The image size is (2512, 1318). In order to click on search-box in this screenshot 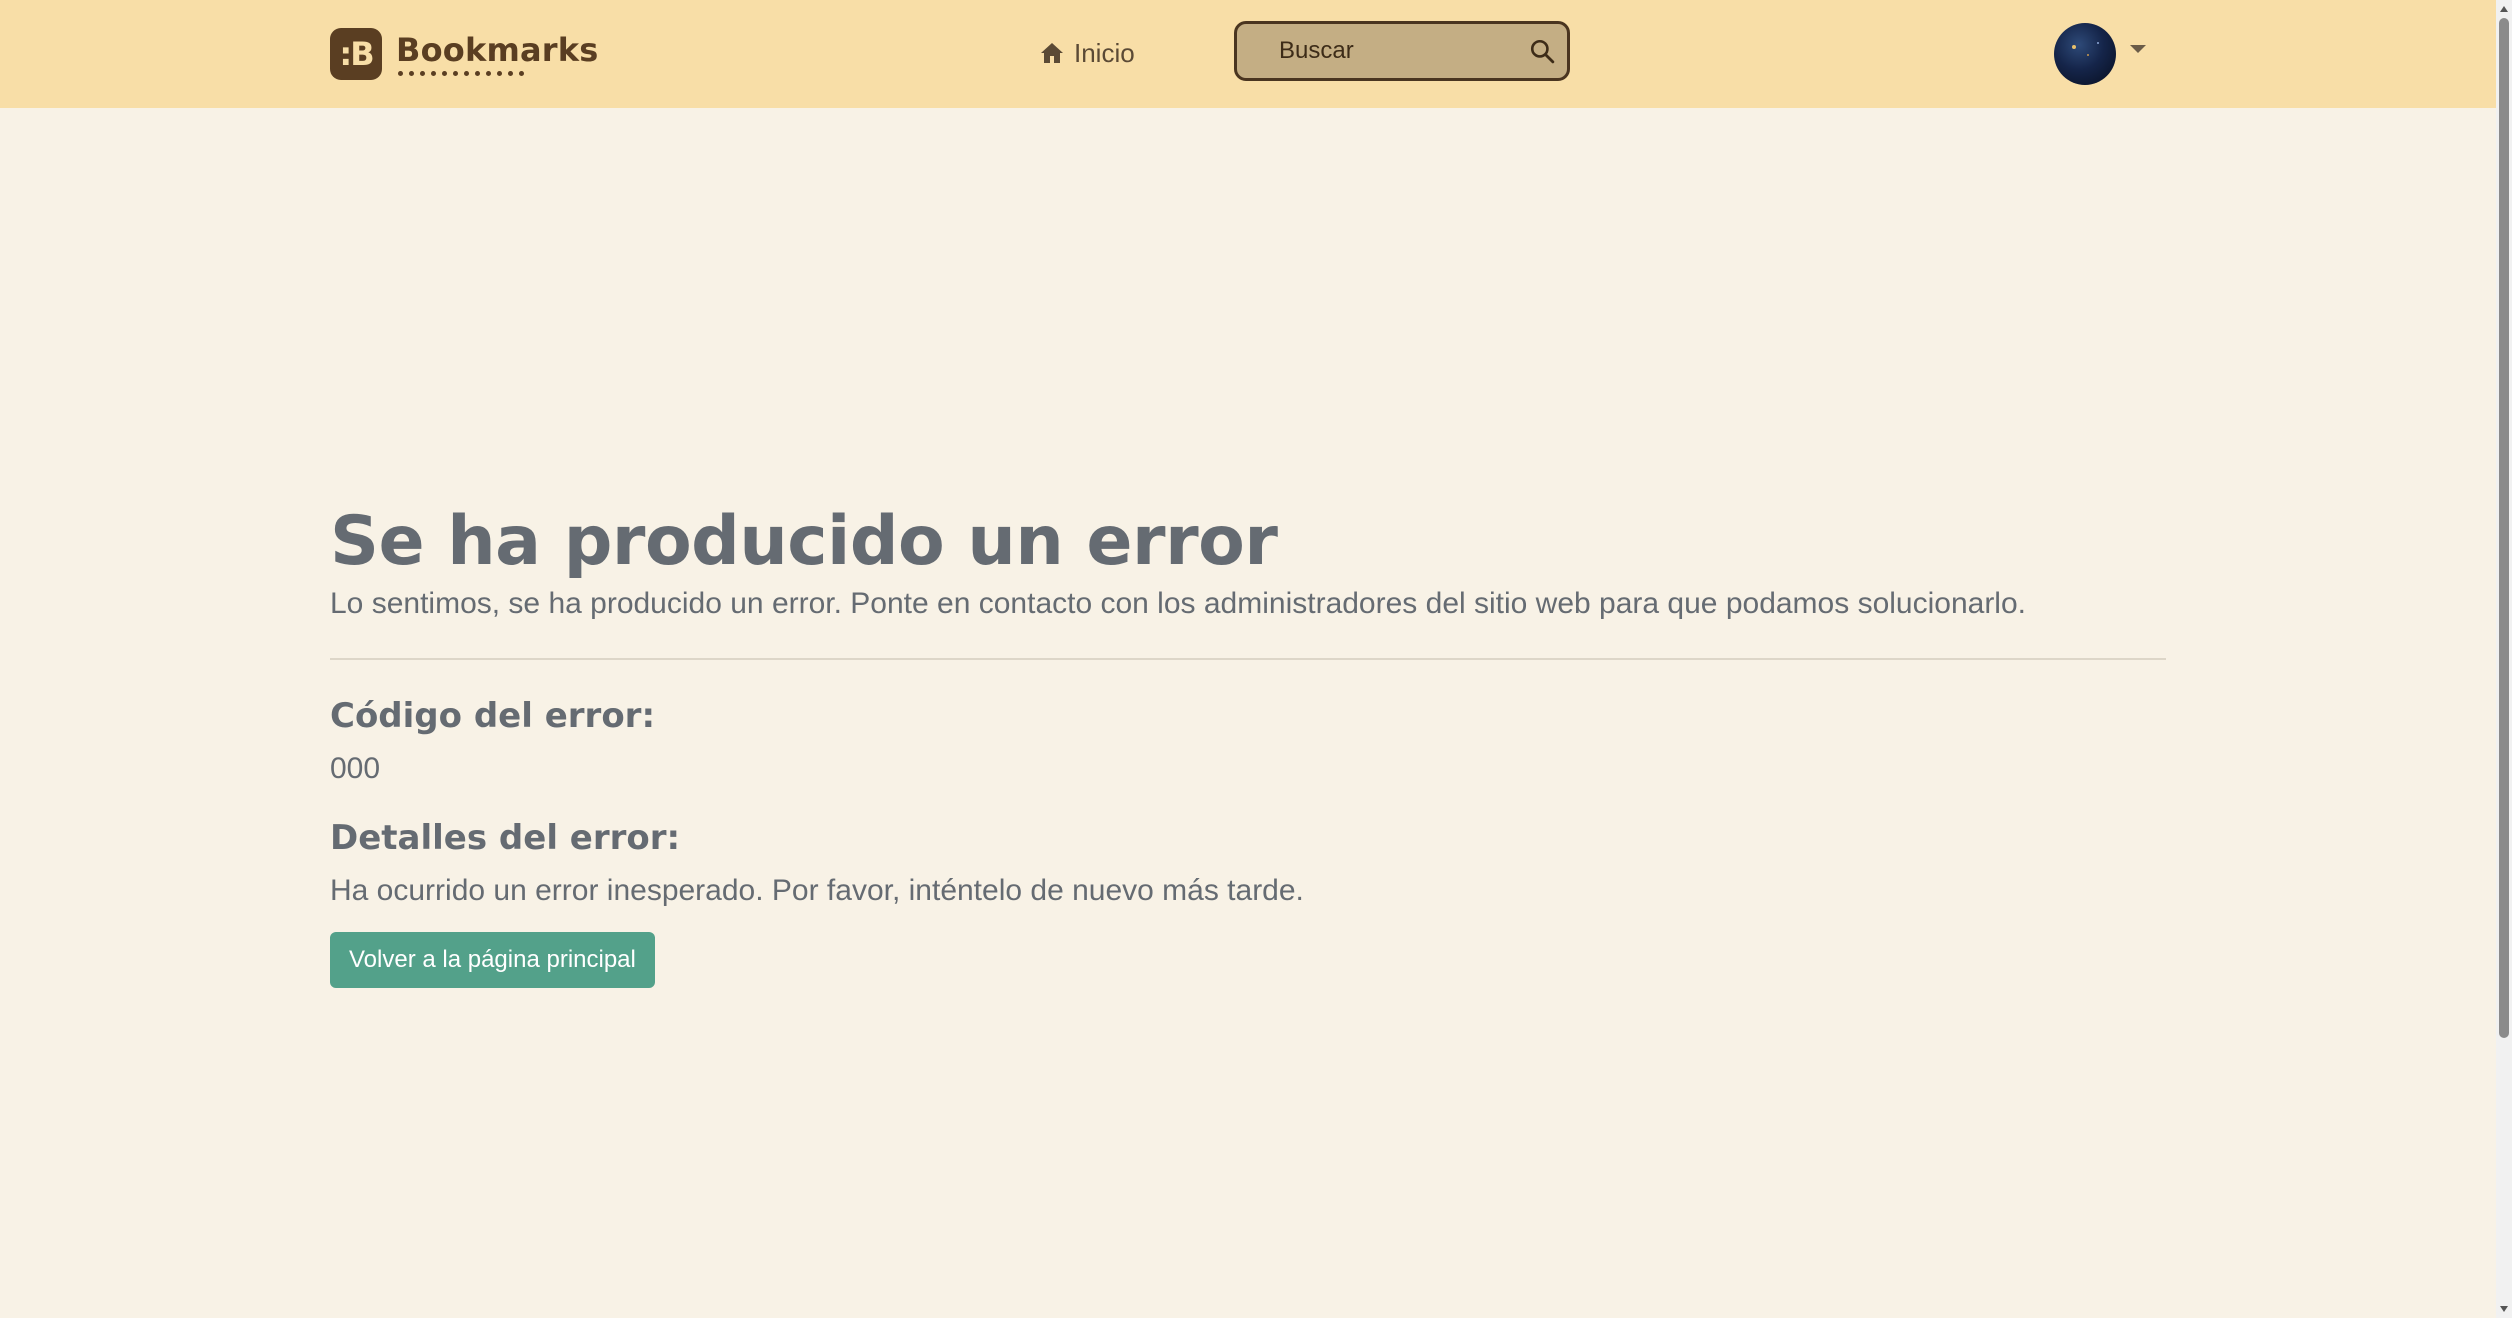, I will do `click(1402, 51)`.